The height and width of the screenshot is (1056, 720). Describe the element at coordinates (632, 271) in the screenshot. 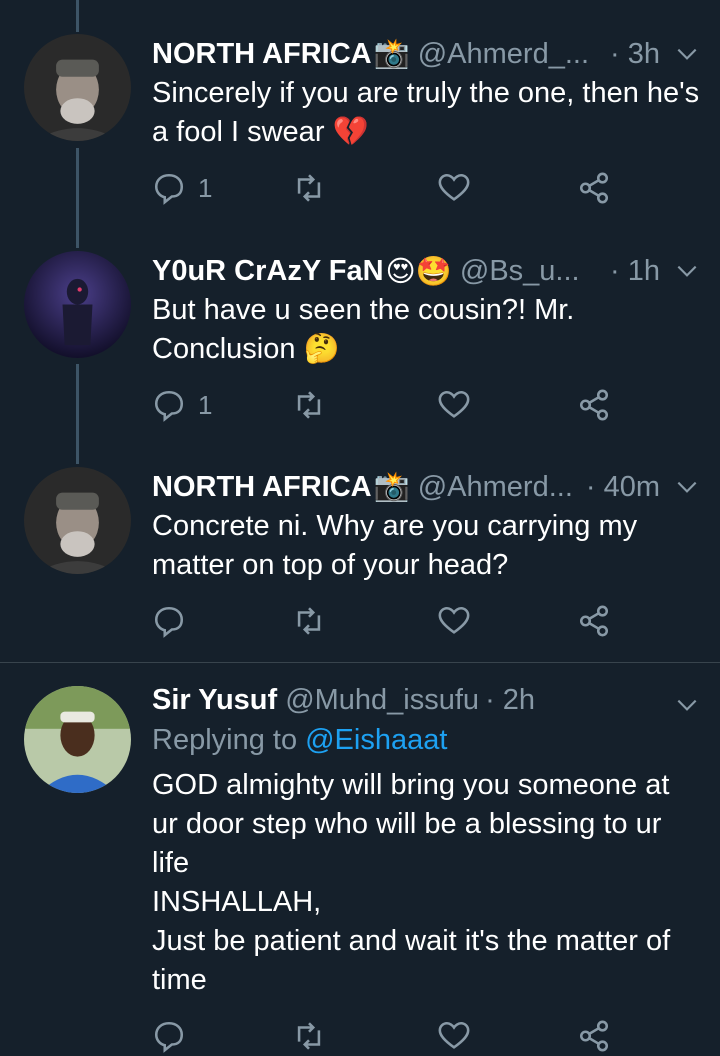

I see `timestamp: · 1h` at that location.